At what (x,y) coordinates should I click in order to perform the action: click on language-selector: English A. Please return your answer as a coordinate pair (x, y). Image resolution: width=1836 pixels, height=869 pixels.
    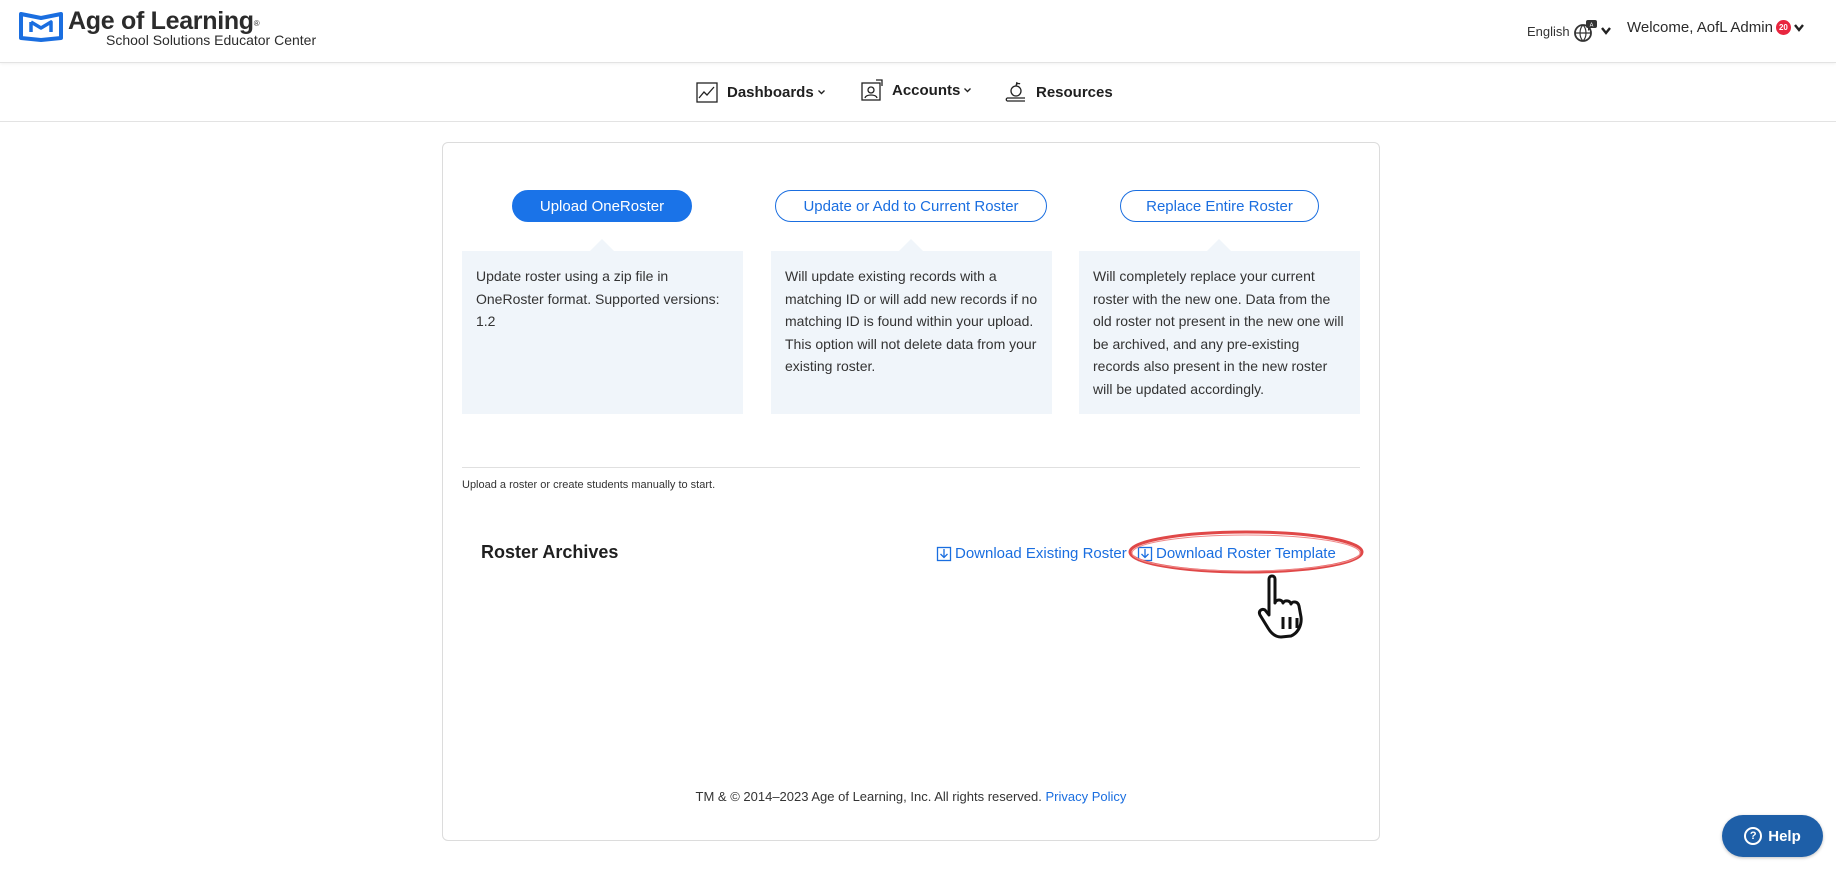
    Looking at the image, I should click on (1569, 31).